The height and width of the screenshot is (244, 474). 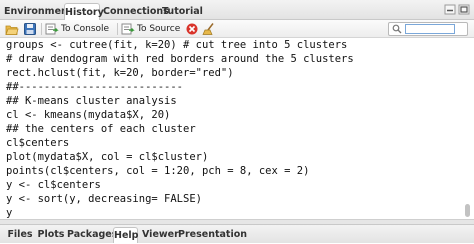 I want to click on minimize-pane-icon, so click(x=450, y=9).